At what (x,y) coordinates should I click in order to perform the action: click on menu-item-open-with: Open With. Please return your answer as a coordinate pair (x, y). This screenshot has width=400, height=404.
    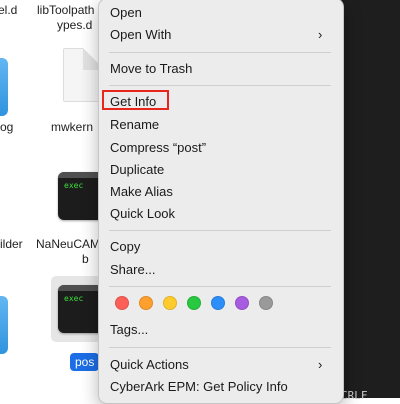
    Looking at the image, I should click on (140, 35).